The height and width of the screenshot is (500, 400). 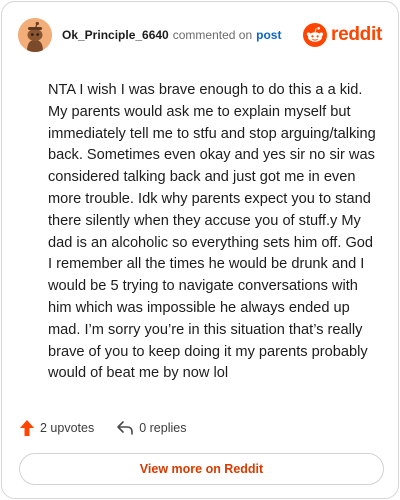 I want to click on upvote-arrow-icon, so click(x=27, y=428).